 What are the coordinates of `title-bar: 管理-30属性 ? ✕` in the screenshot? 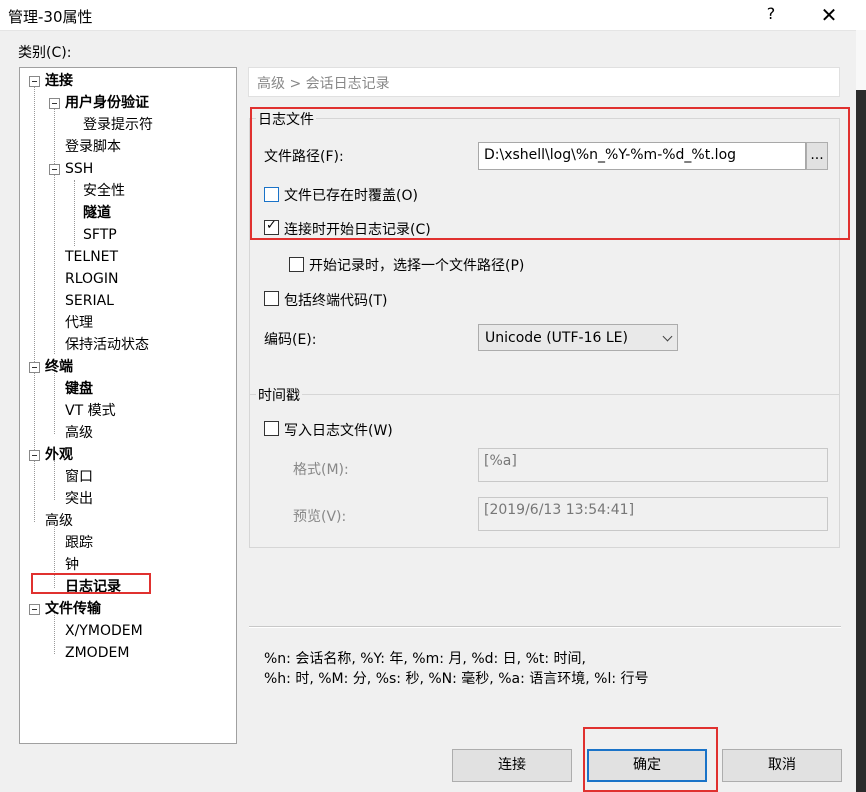 It's located at (433, 15).